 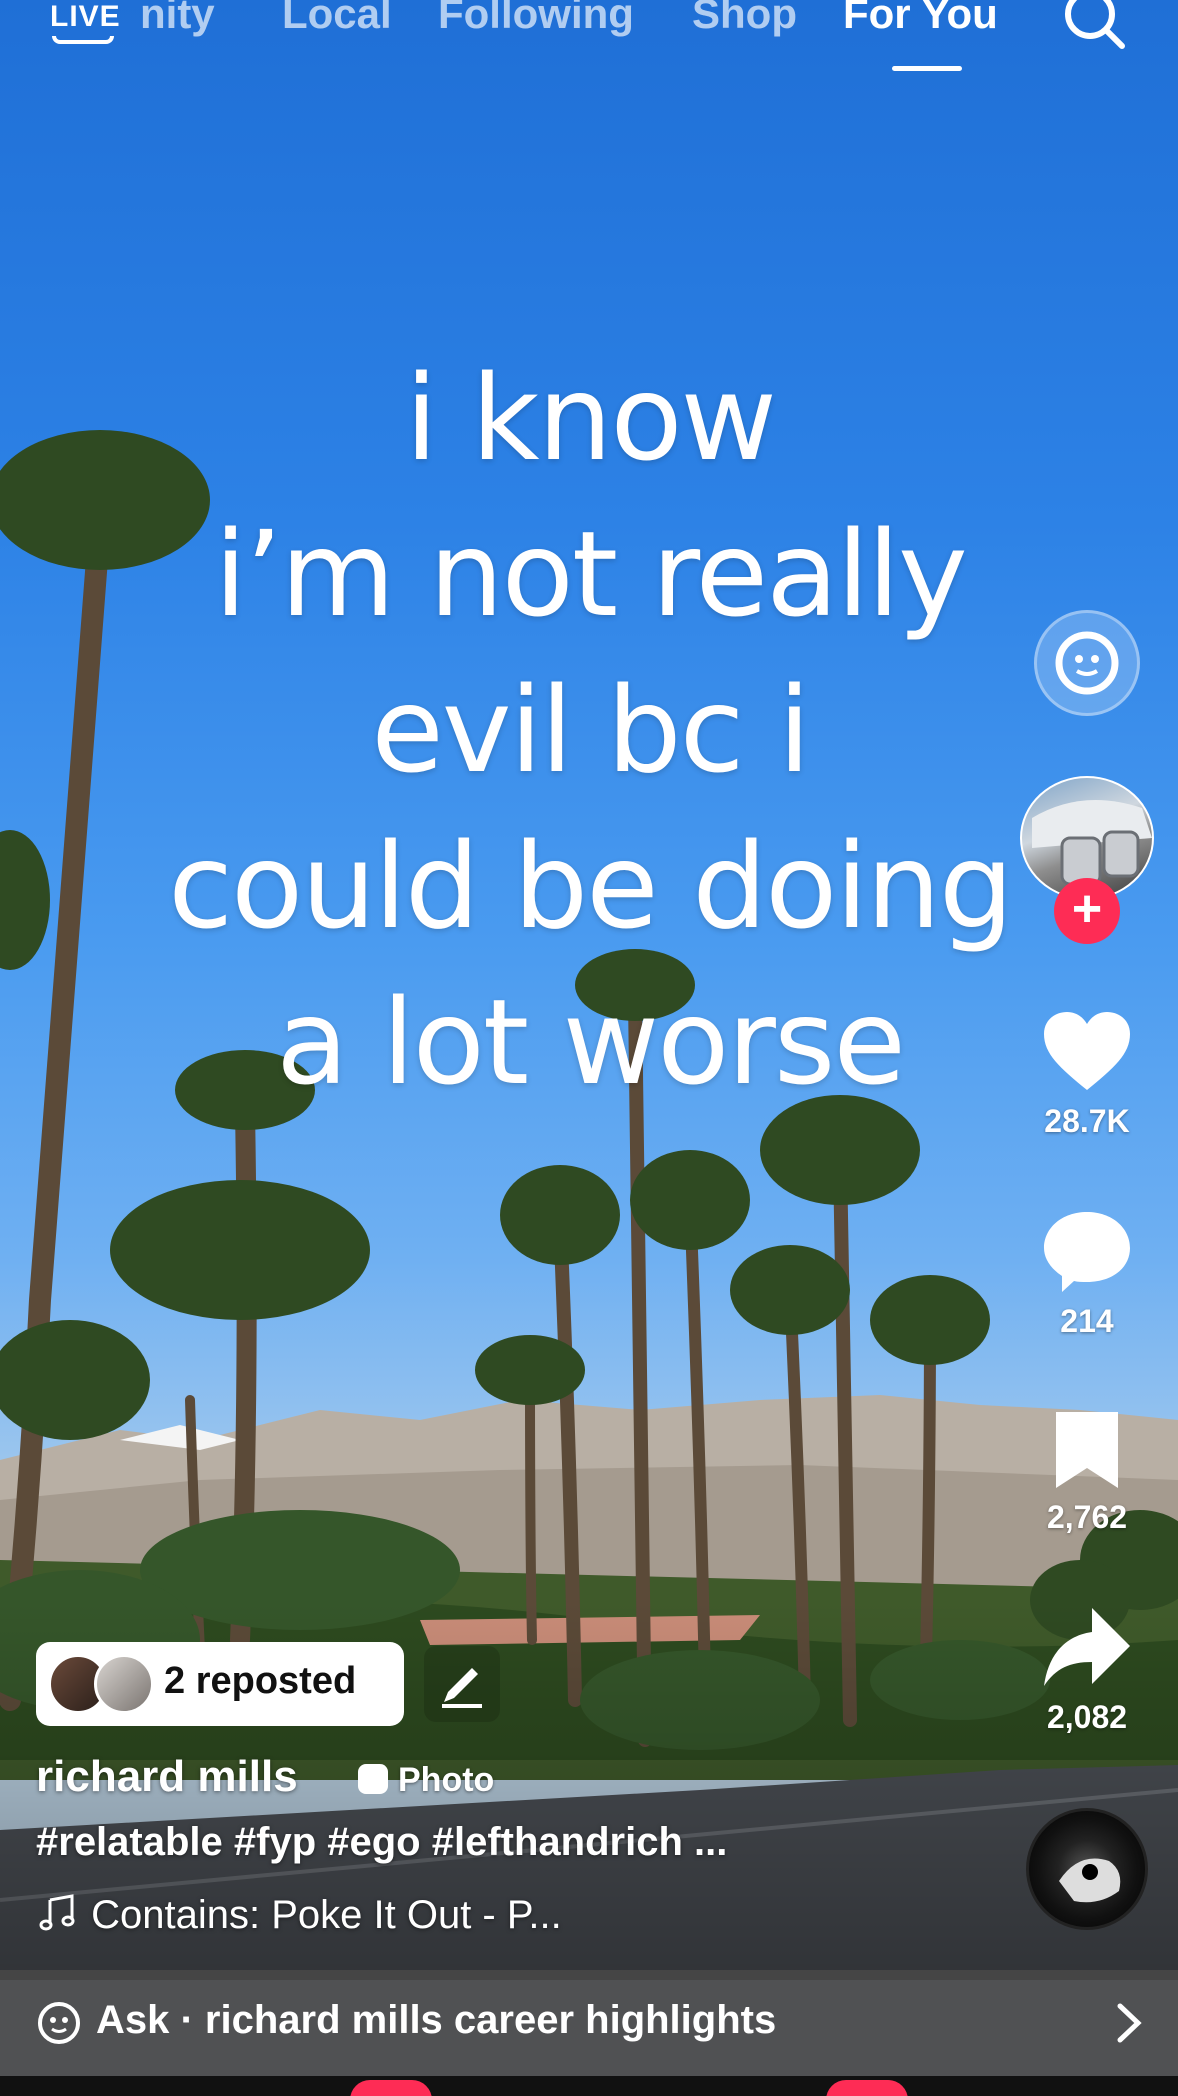 What do you see at coordinates (591, 1042) in the screenshot?
I see `caption-line: a lot worse` at bounding box center [591, 1042].